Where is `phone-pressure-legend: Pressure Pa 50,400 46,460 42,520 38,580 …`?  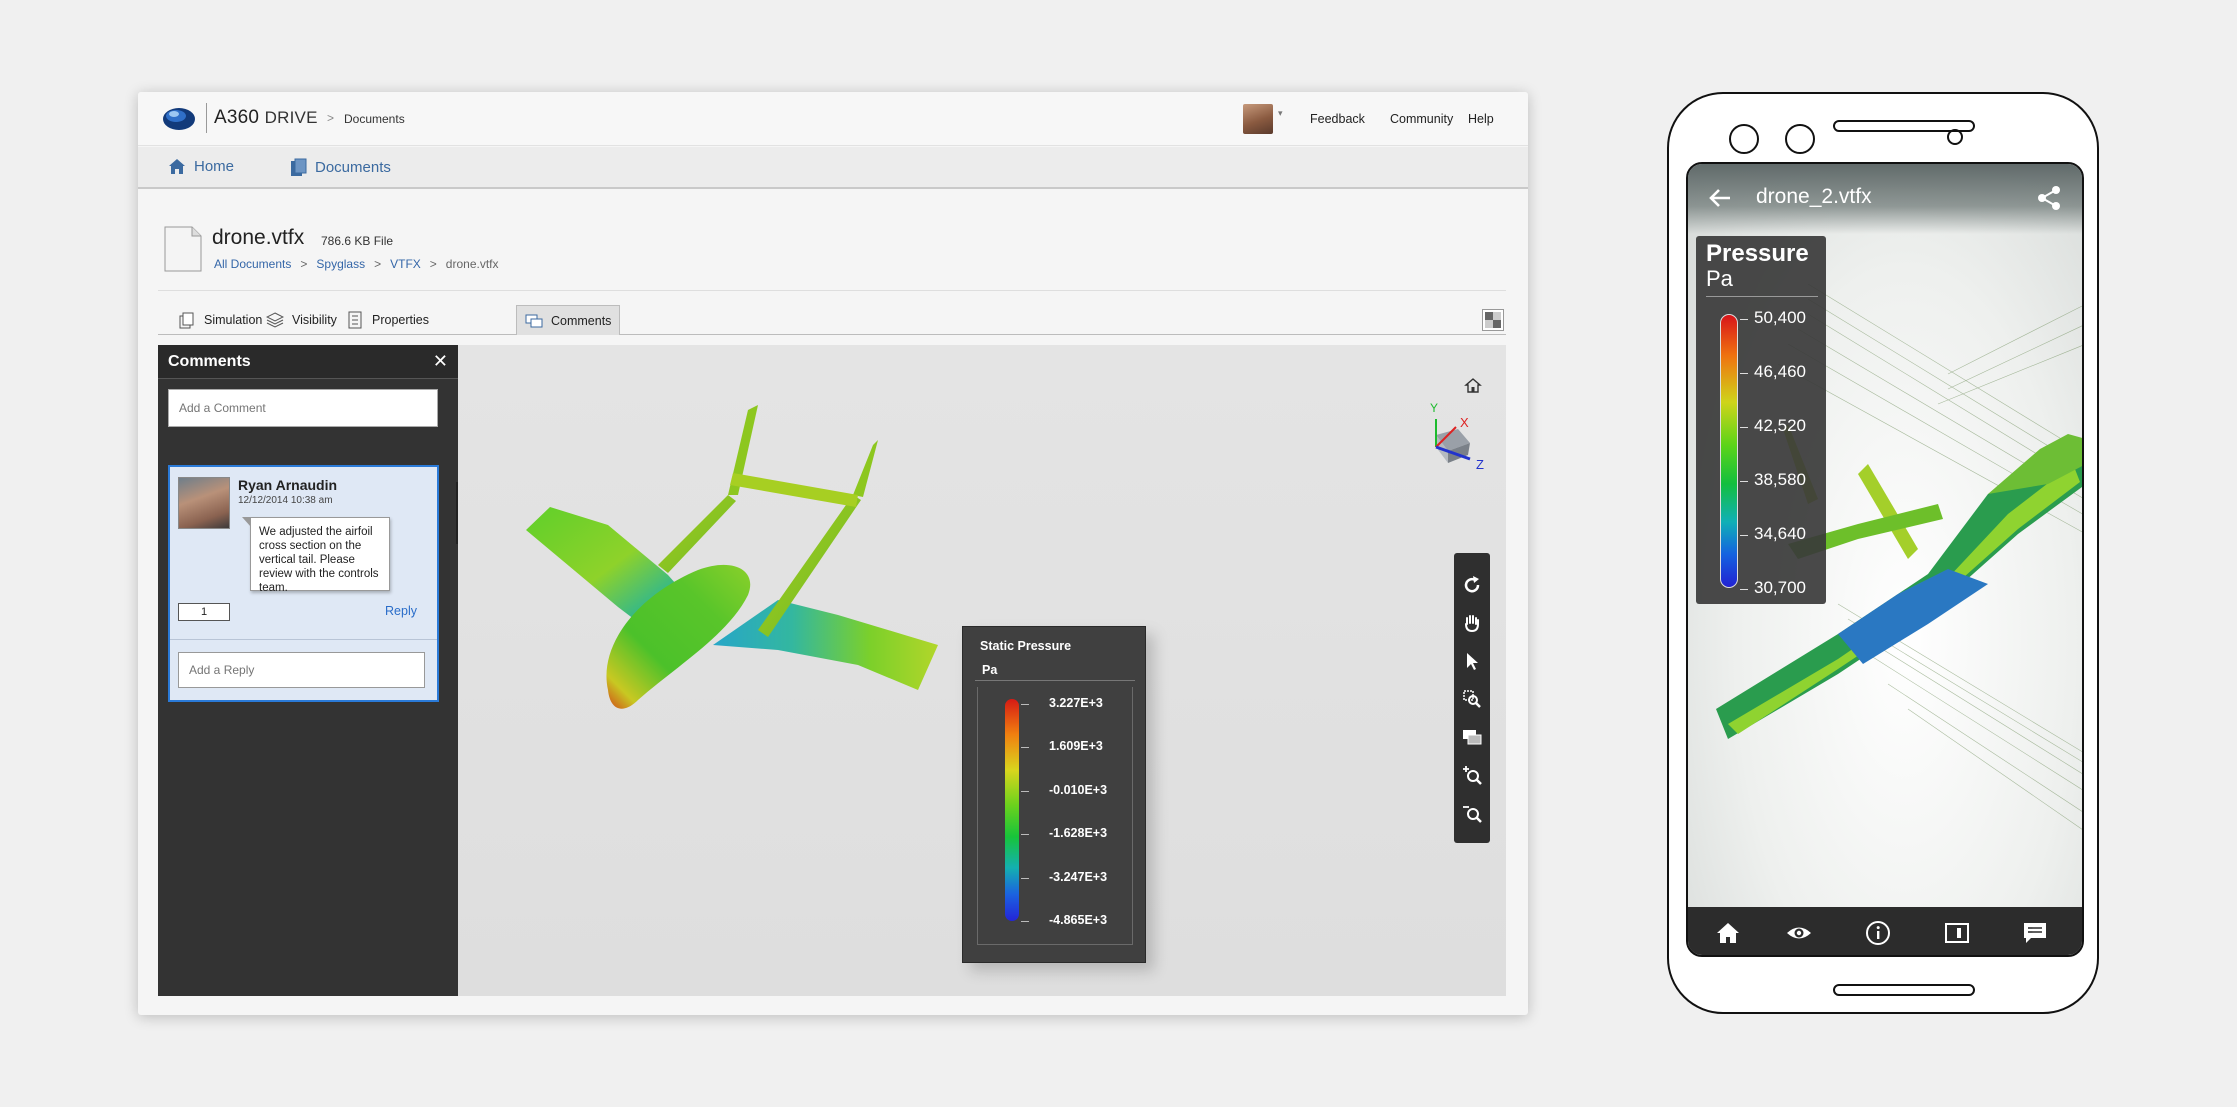
phone-pressure-legend: Pressure Pa 50,400 46,460 42,520 38,580 … is located at coordinates (1761, 420).